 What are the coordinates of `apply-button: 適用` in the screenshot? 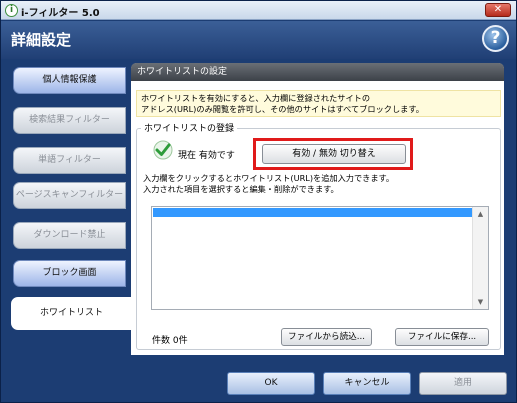 It's located at (463, 383).